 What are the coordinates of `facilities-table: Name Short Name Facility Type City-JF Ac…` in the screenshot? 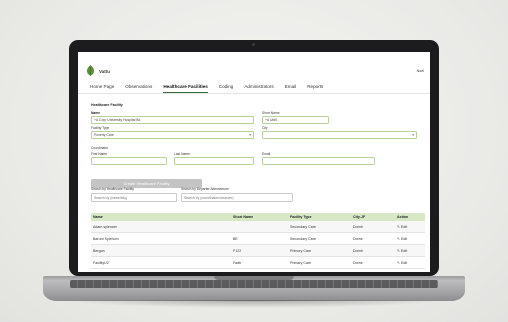 It's located at (258, 241).